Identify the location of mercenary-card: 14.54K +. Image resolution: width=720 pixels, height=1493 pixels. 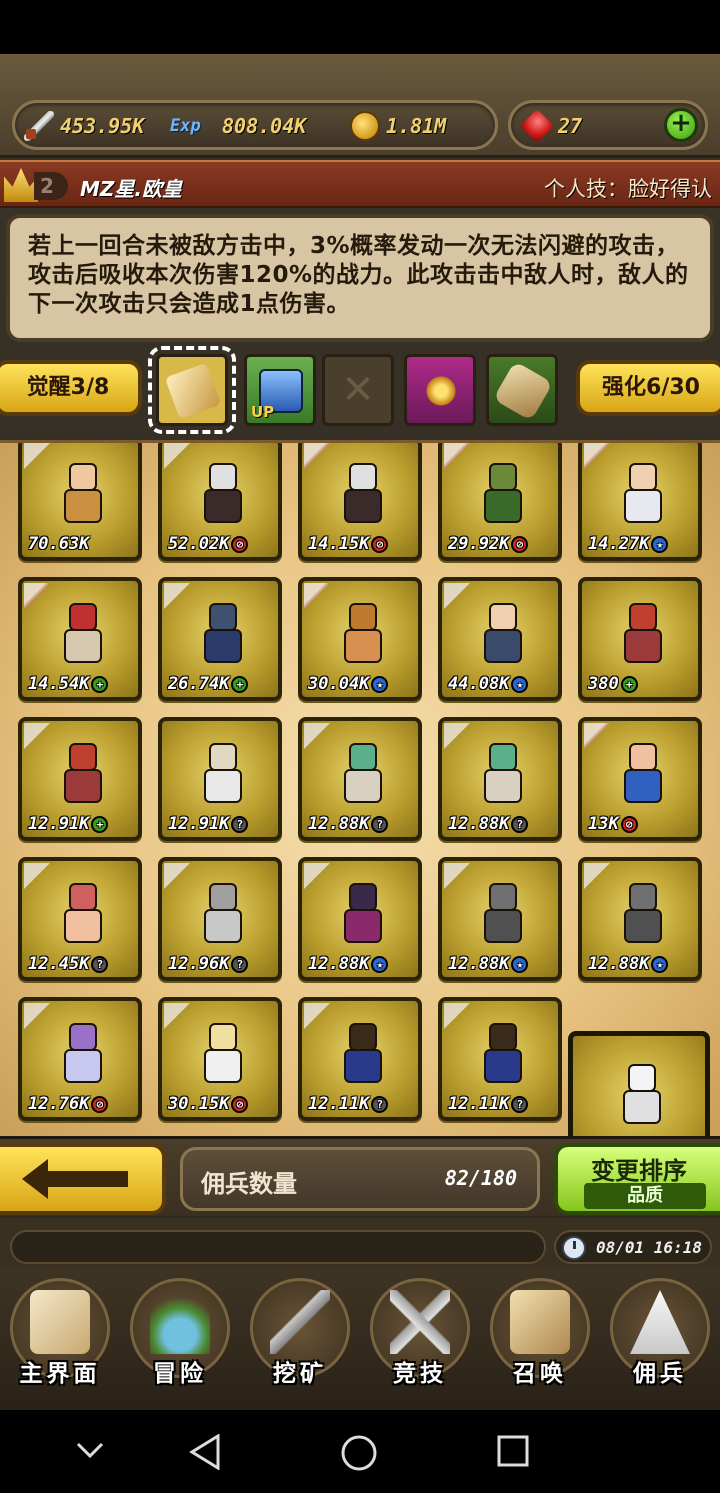
(80, 639).